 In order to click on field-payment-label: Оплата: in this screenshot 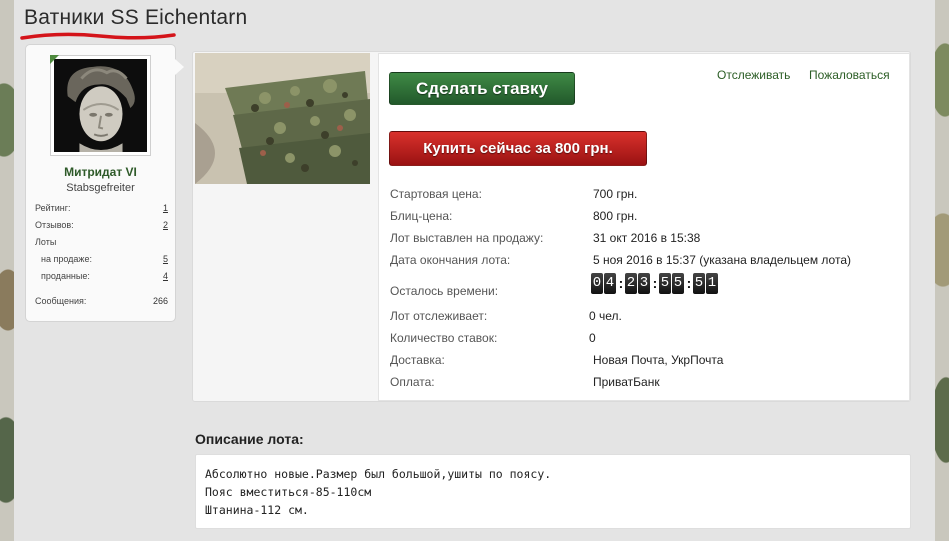, I will do `click(412, 382)`.